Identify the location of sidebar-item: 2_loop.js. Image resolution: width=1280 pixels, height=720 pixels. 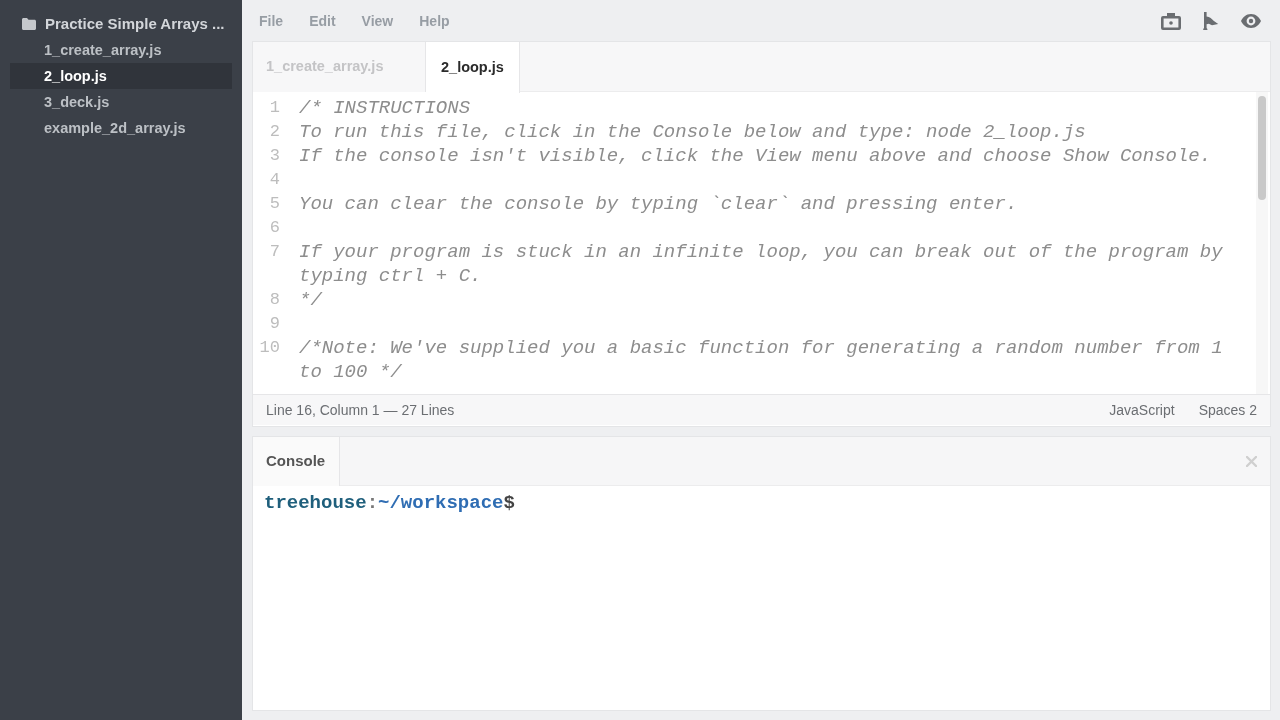
(121, 76).